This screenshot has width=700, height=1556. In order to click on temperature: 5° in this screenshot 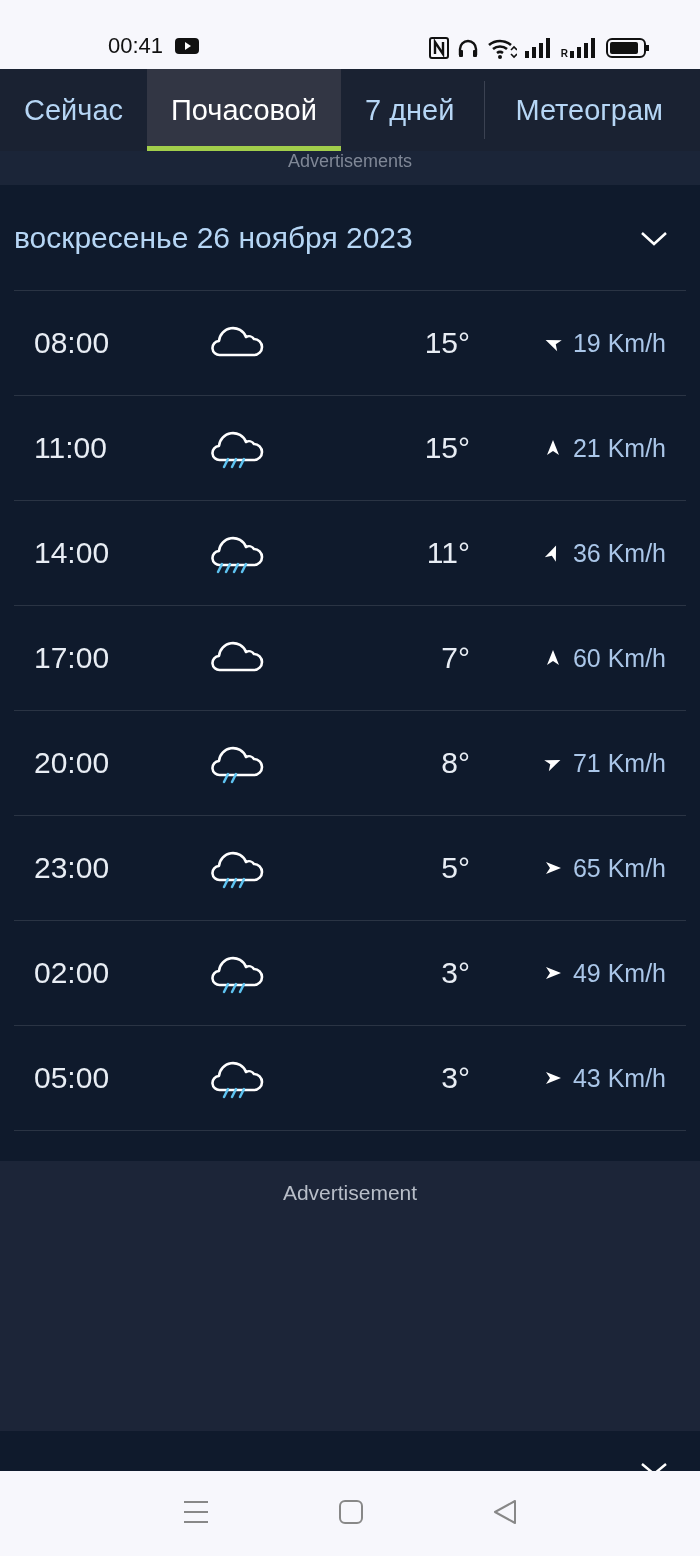, I will do `click(455, 868)`.